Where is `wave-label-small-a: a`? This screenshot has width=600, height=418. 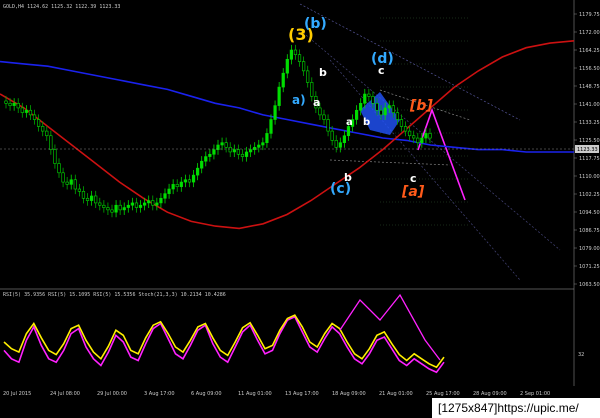
wave-label-small-a: a is located at coordinates (349, 122).